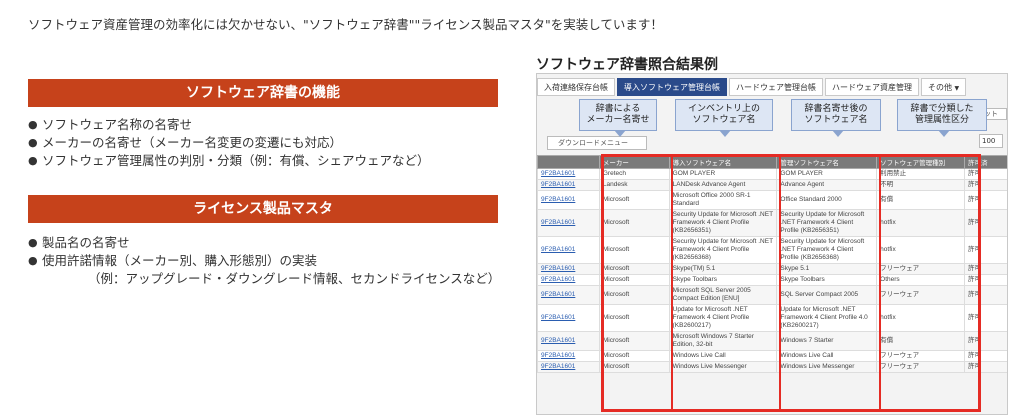  What do you see at coordinates (263, 209) in the screenshot?
I see `section-title-license-master: ライセンス製品マスタ` at bounding box center [263, 209].